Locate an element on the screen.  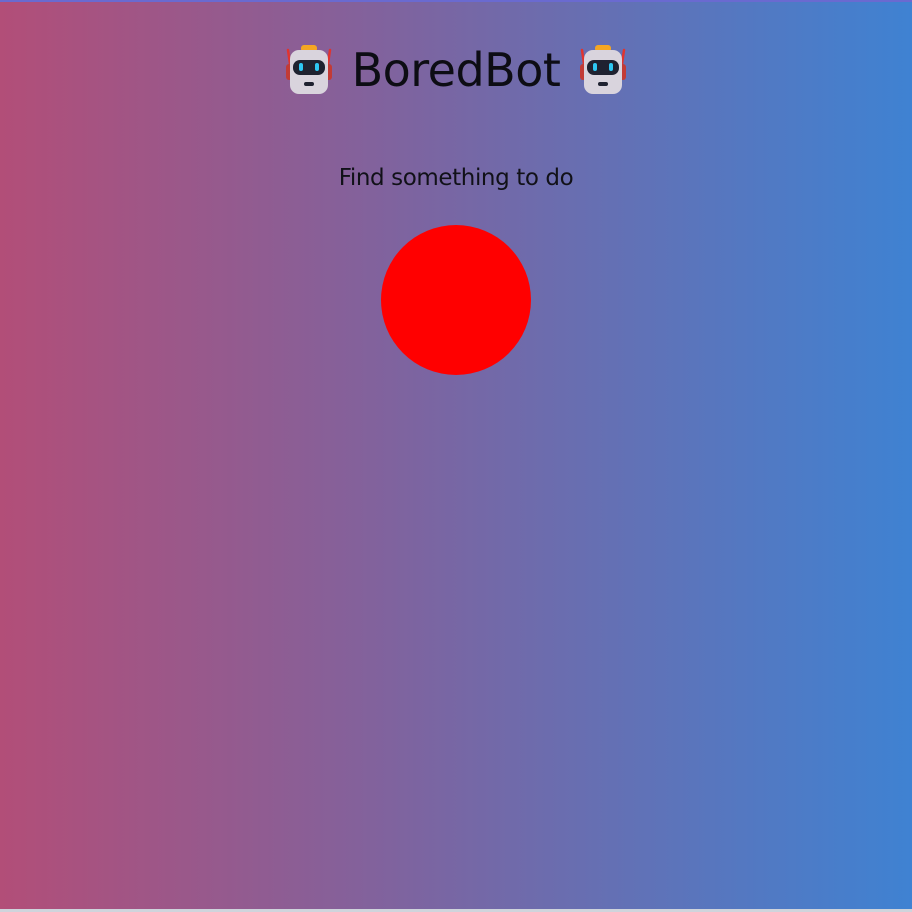
page-header: BoredBot is located at coordinates (456, 70).